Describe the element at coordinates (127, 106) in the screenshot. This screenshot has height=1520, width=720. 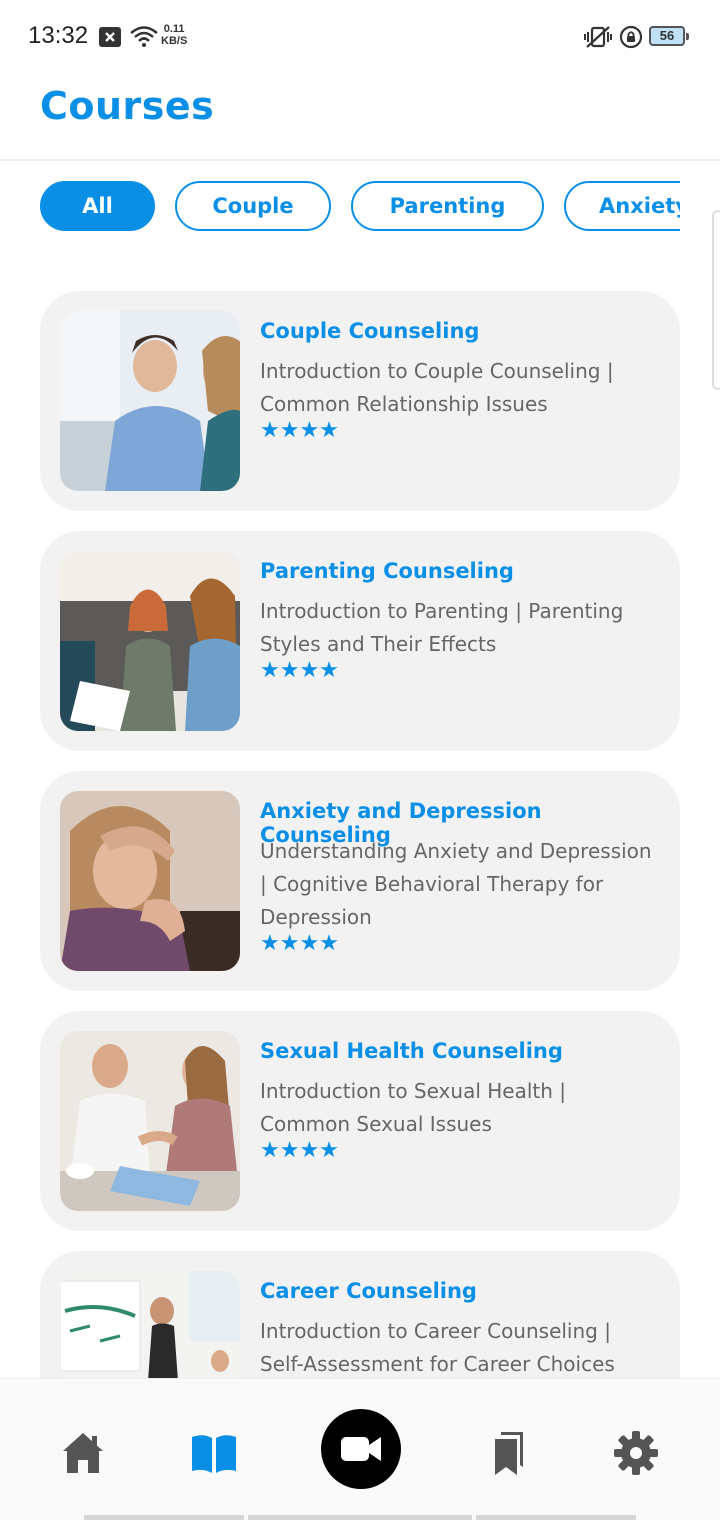
I see `page-title: Courses` at that location.